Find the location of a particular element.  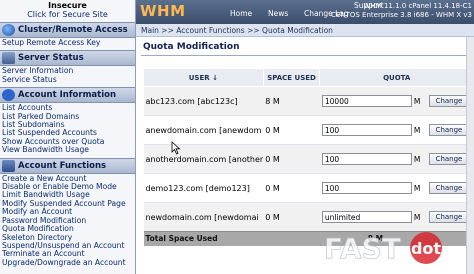

sidebar-item-upgrade-downgrade: Upgrade/Downgrade an Account is located at coordinates (68, 262).